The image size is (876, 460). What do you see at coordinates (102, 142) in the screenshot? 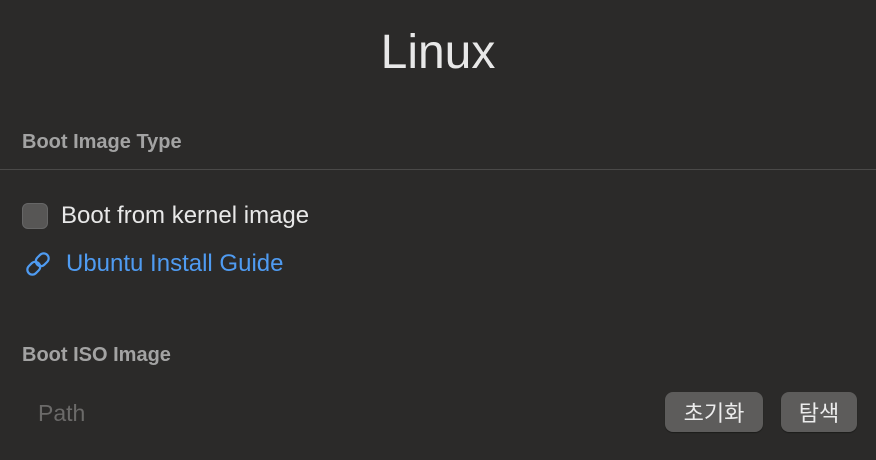
I see `boot-image-type-label: Boot Image Type` at bounding box center [102, 142].